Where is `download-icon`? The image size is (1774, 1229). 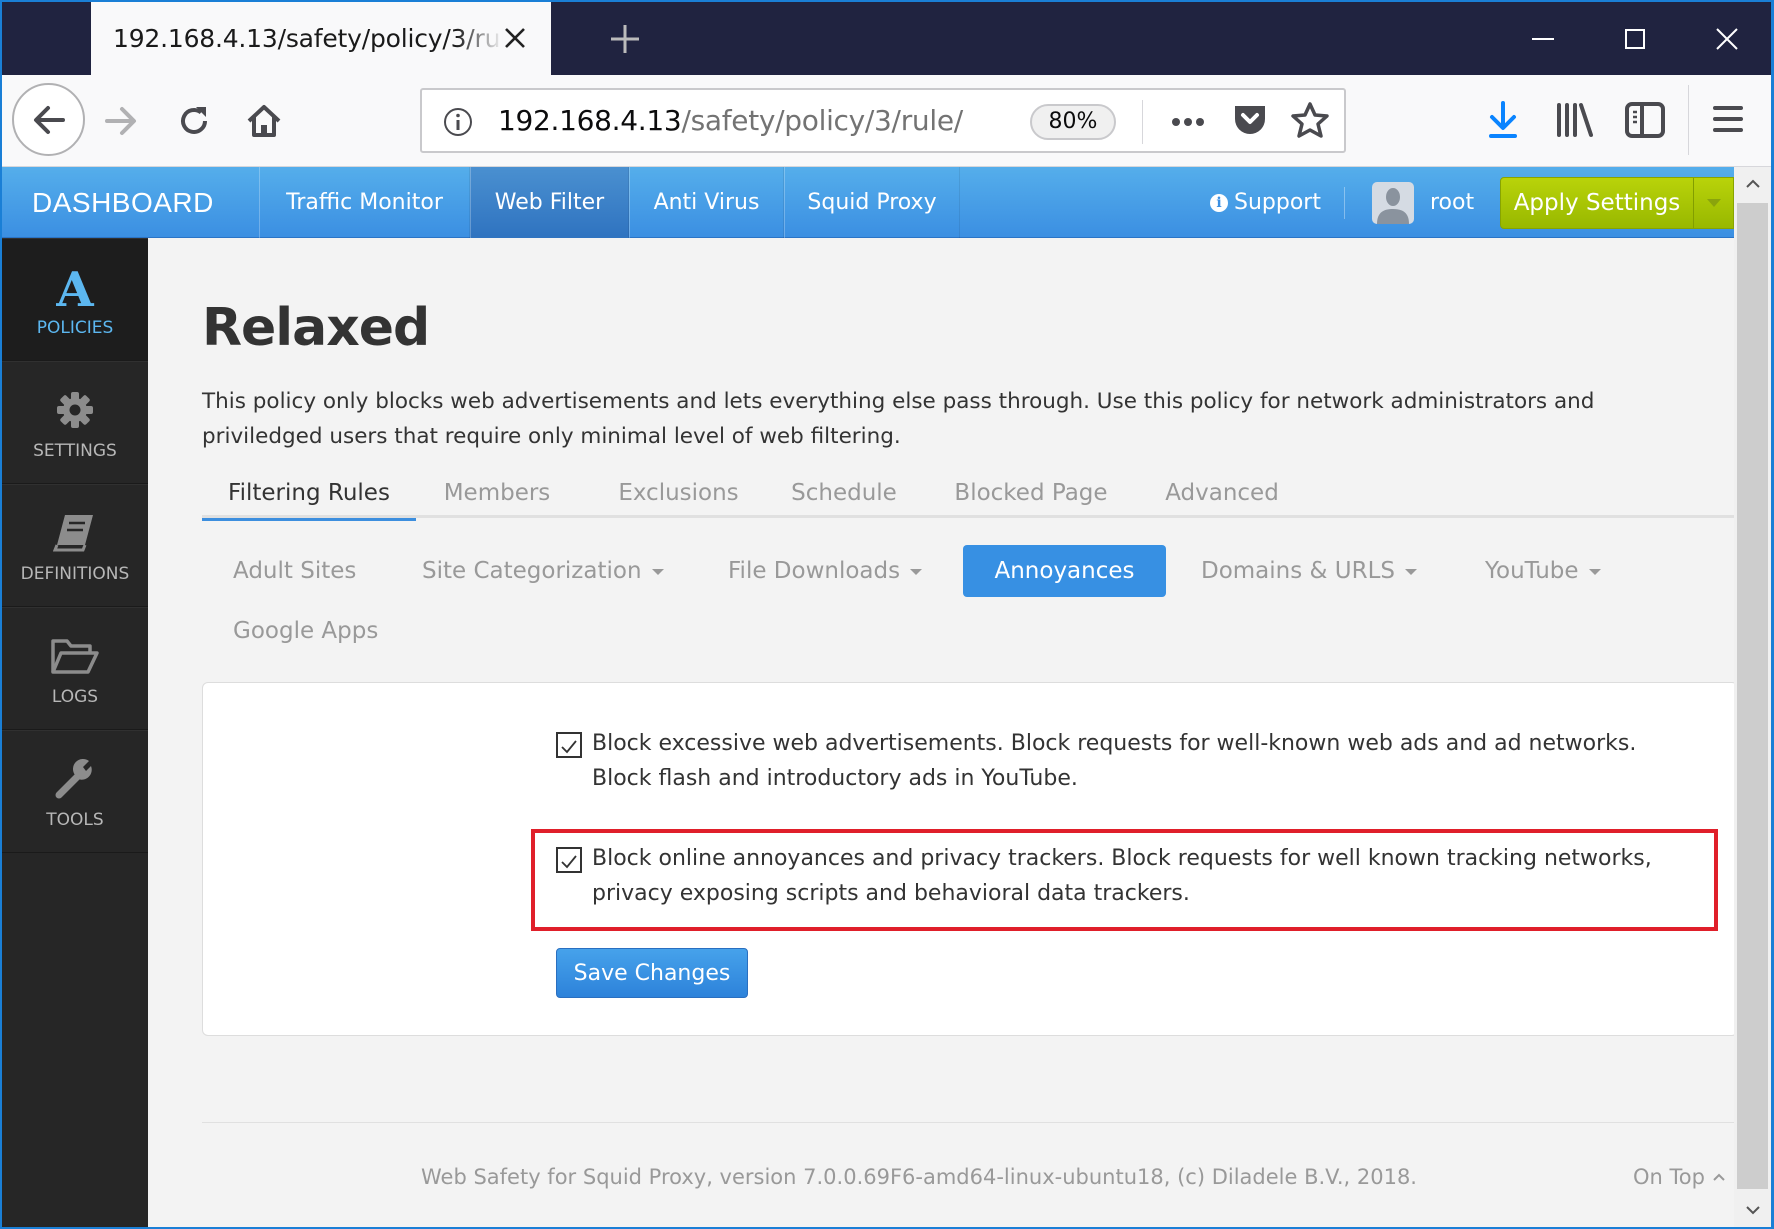
download-icon is located at coordinates (1503, 120).